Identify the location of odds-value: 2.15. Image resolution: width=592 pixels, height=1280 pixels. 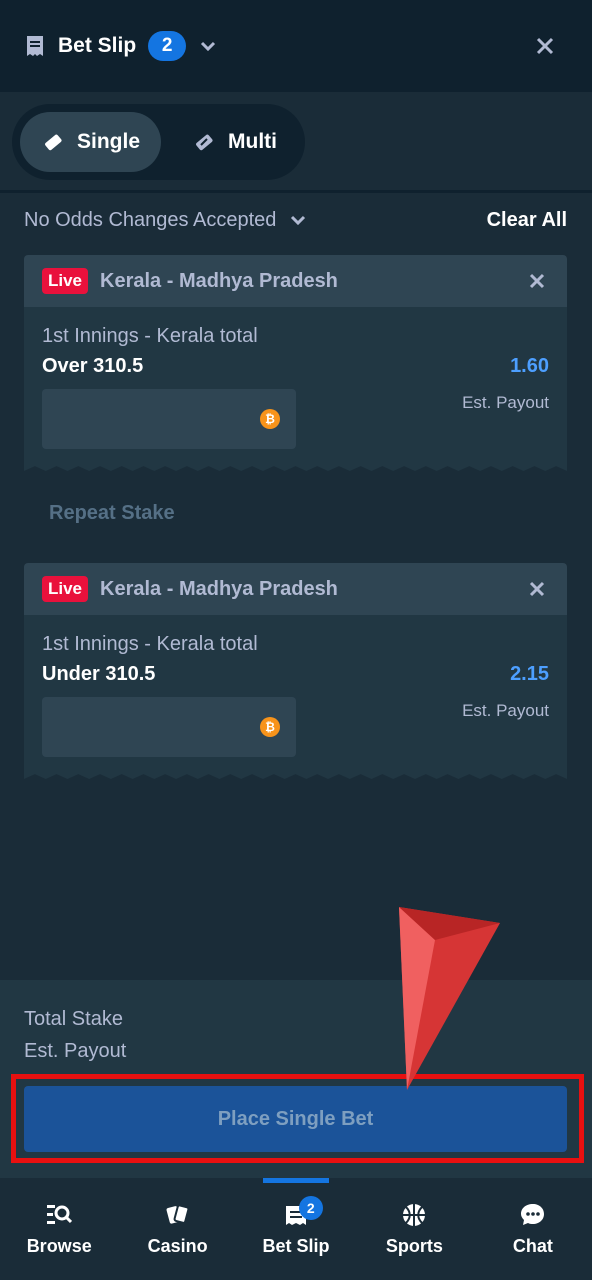
(529, 674).